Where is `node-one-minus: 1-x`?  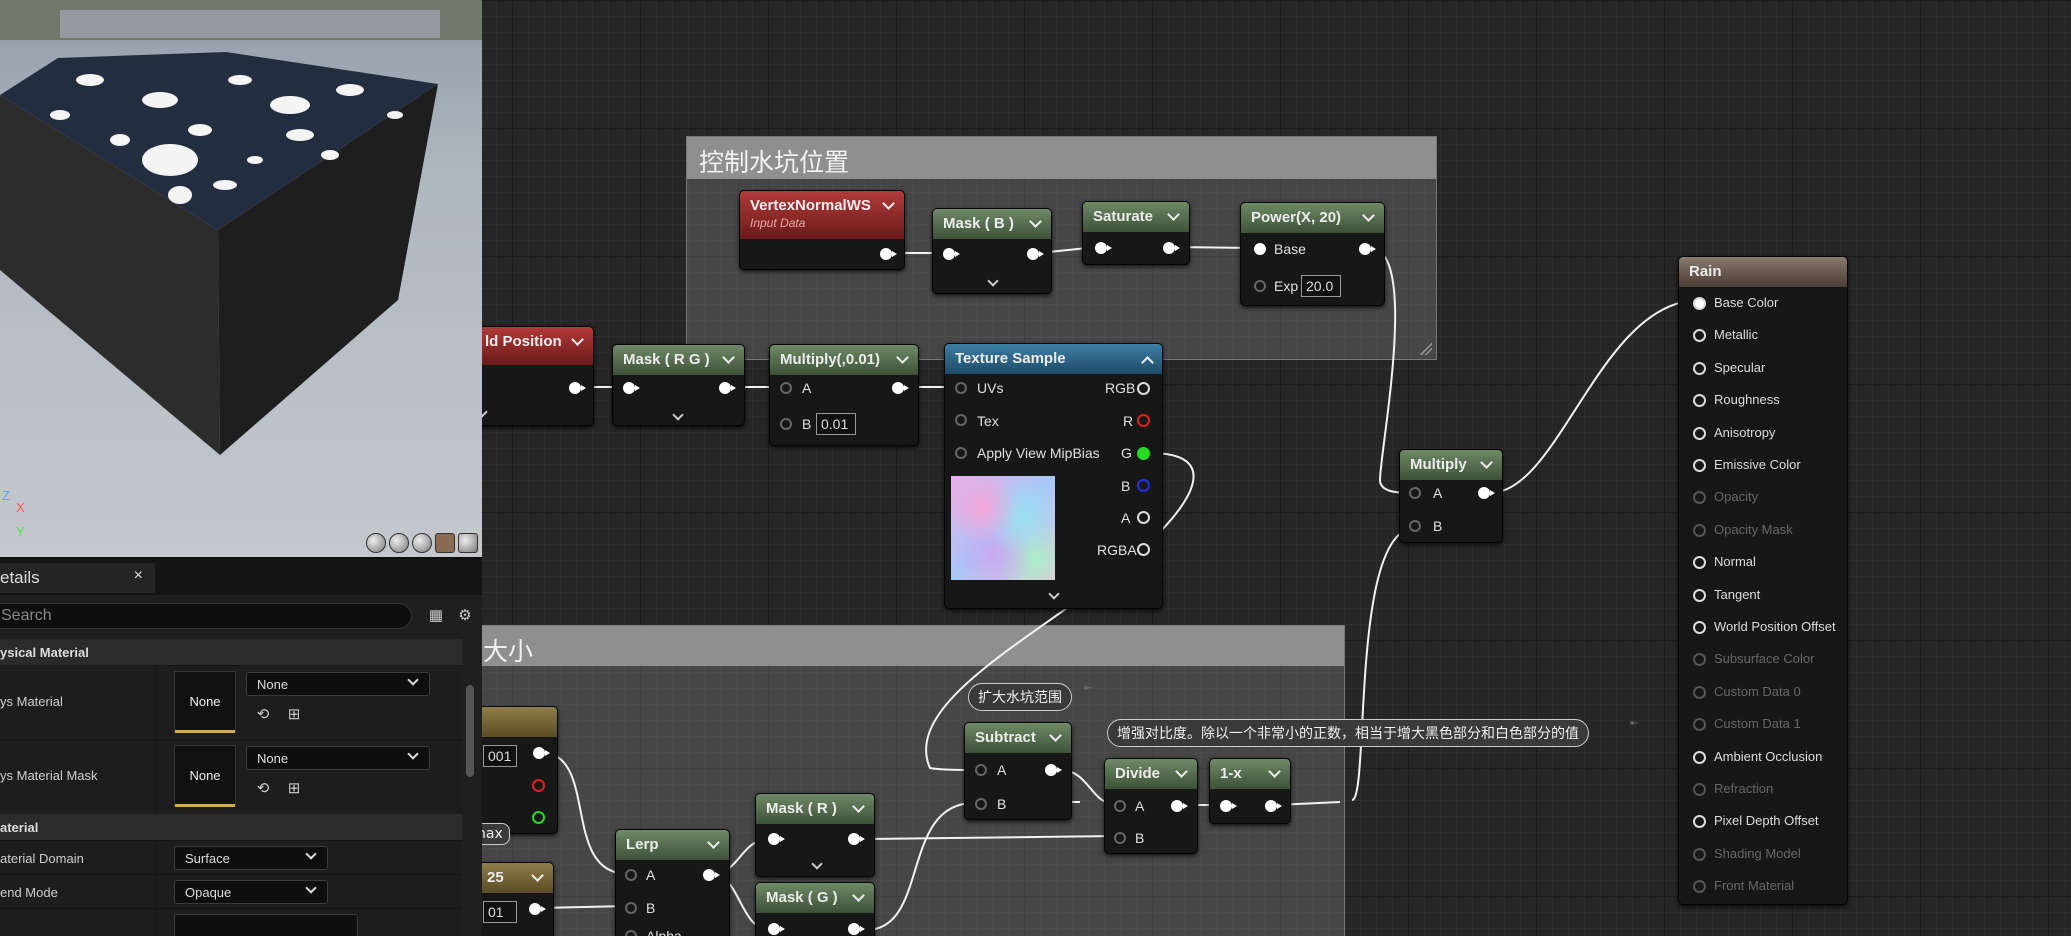
node-one-minus: 1-x is located at coordinates (1250, 791).